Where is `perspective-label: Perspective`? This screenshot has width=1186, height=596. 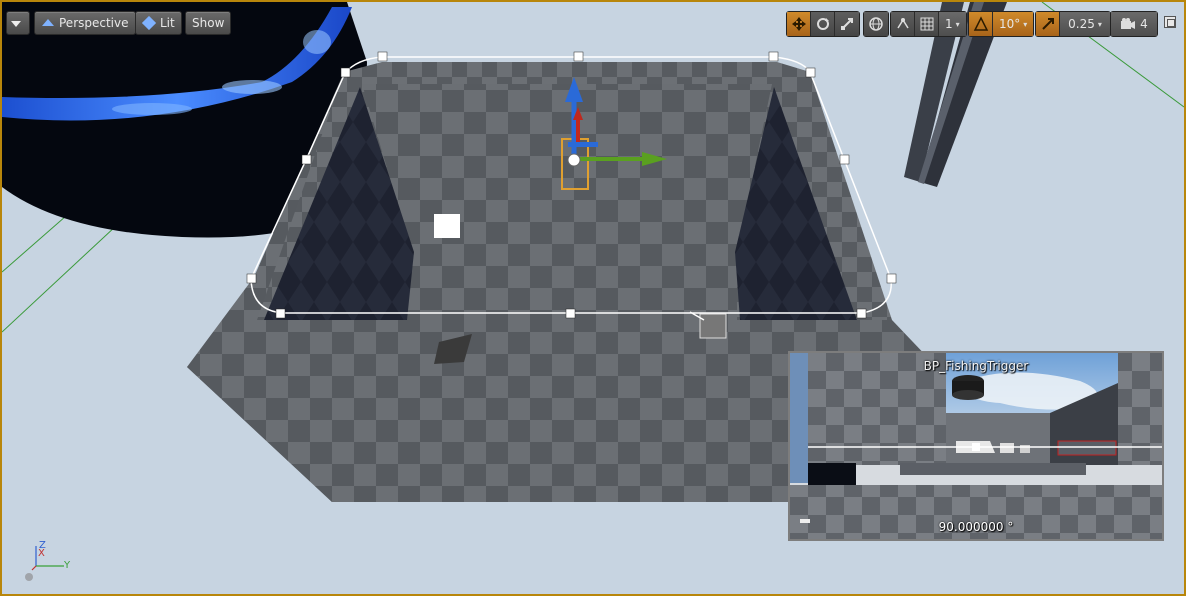
perspective-label: Perspective is located at coordinates (94, 23).